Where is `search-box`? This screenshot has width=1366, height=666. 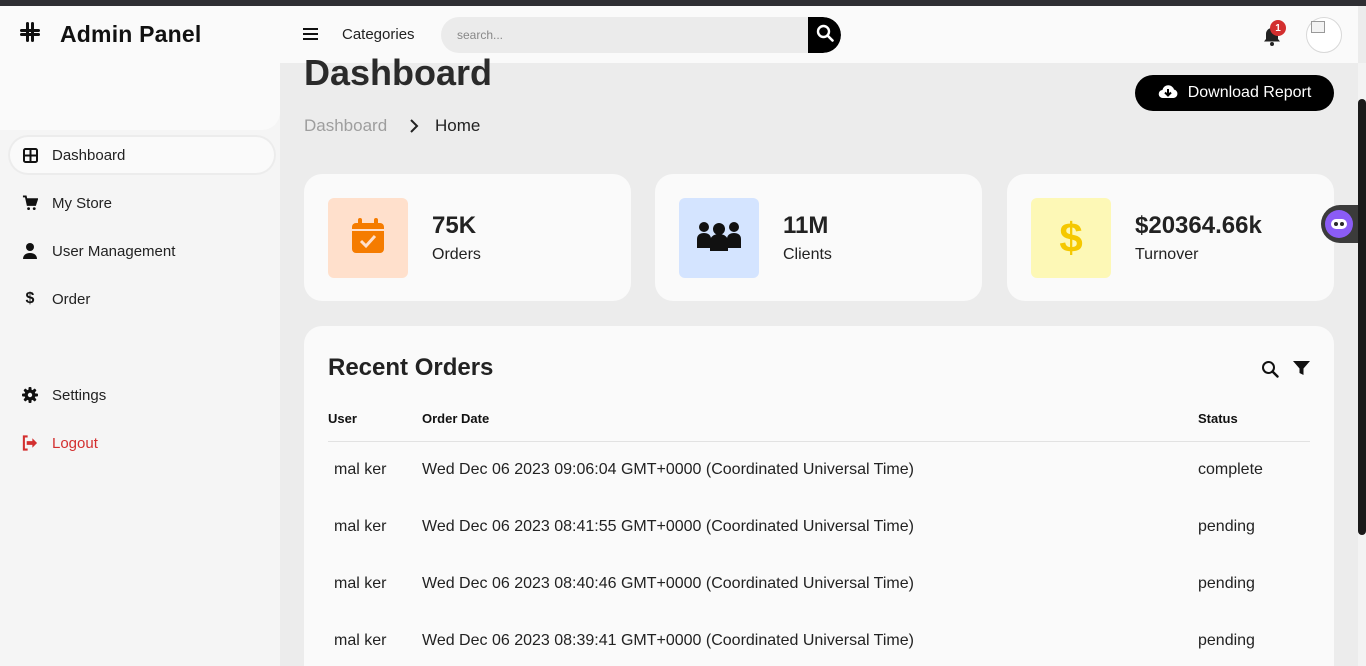 search-box is located at coordinates (641, 35).